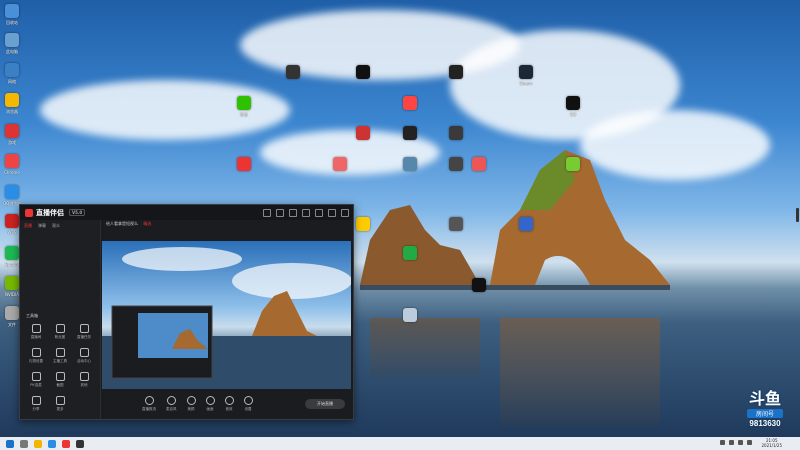 This screenshot has width=800, height=450. I want to click on desktop-icon-label: Spotify, so click(12, 264).